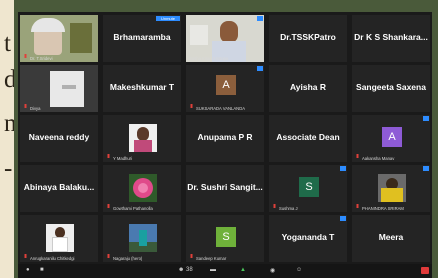 Image resolution: width=438 pixels, height=278 pixels. I want to click on video-icon: ■, so click(42, 270).